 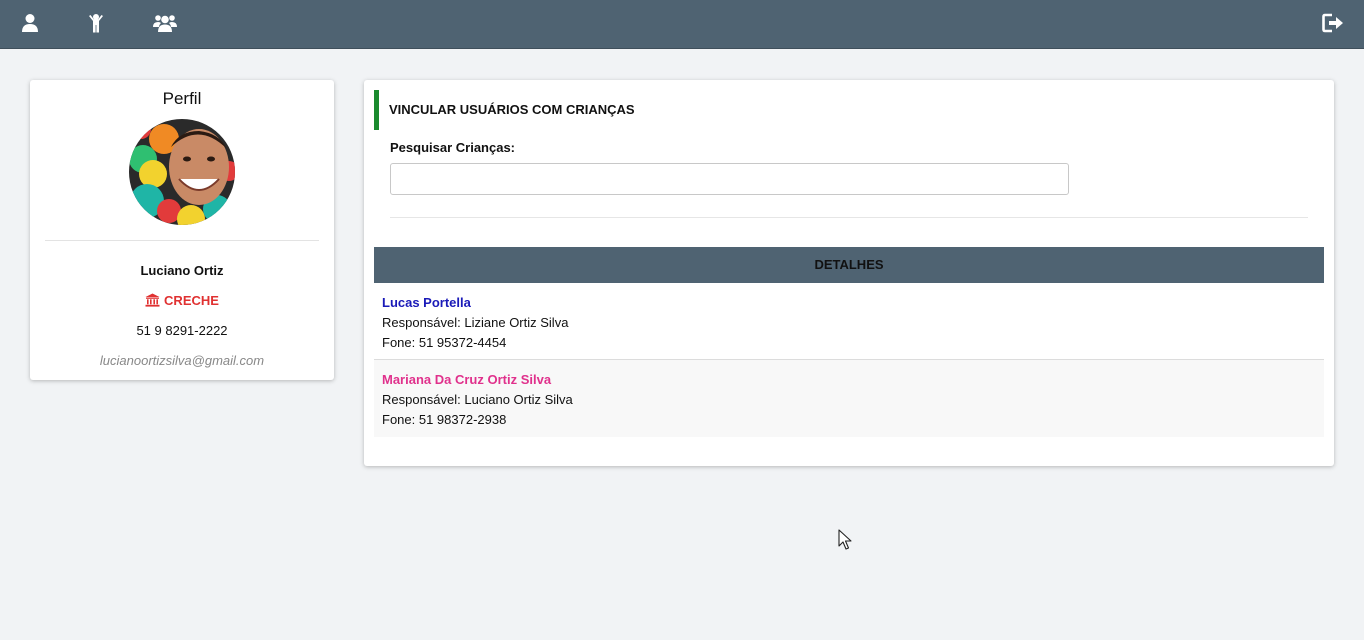 What do you see at coordinates (191, 300) in the screenshot?
I see `profile-role-label: CRECHE` at bounding box center [191, 300].